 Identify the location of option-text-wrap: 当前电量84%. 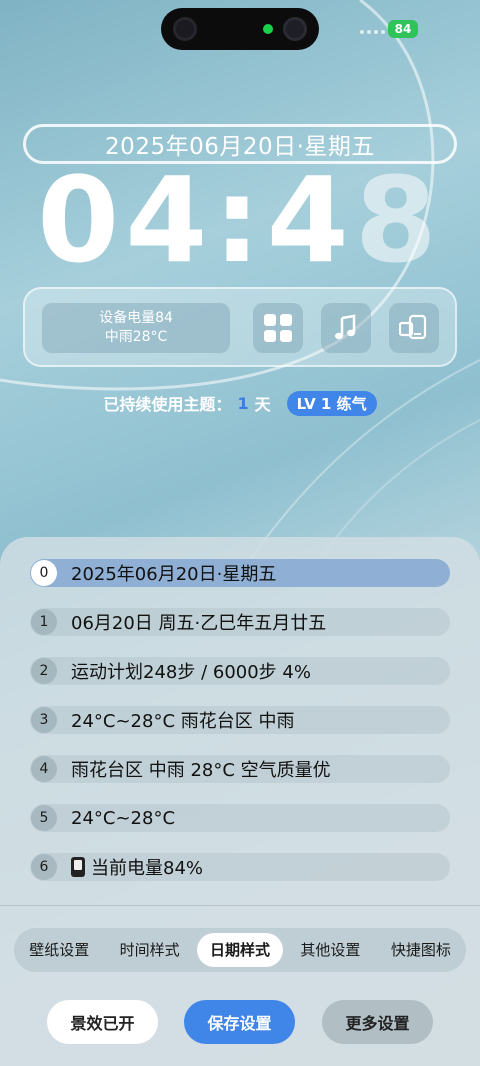
(137, 867).